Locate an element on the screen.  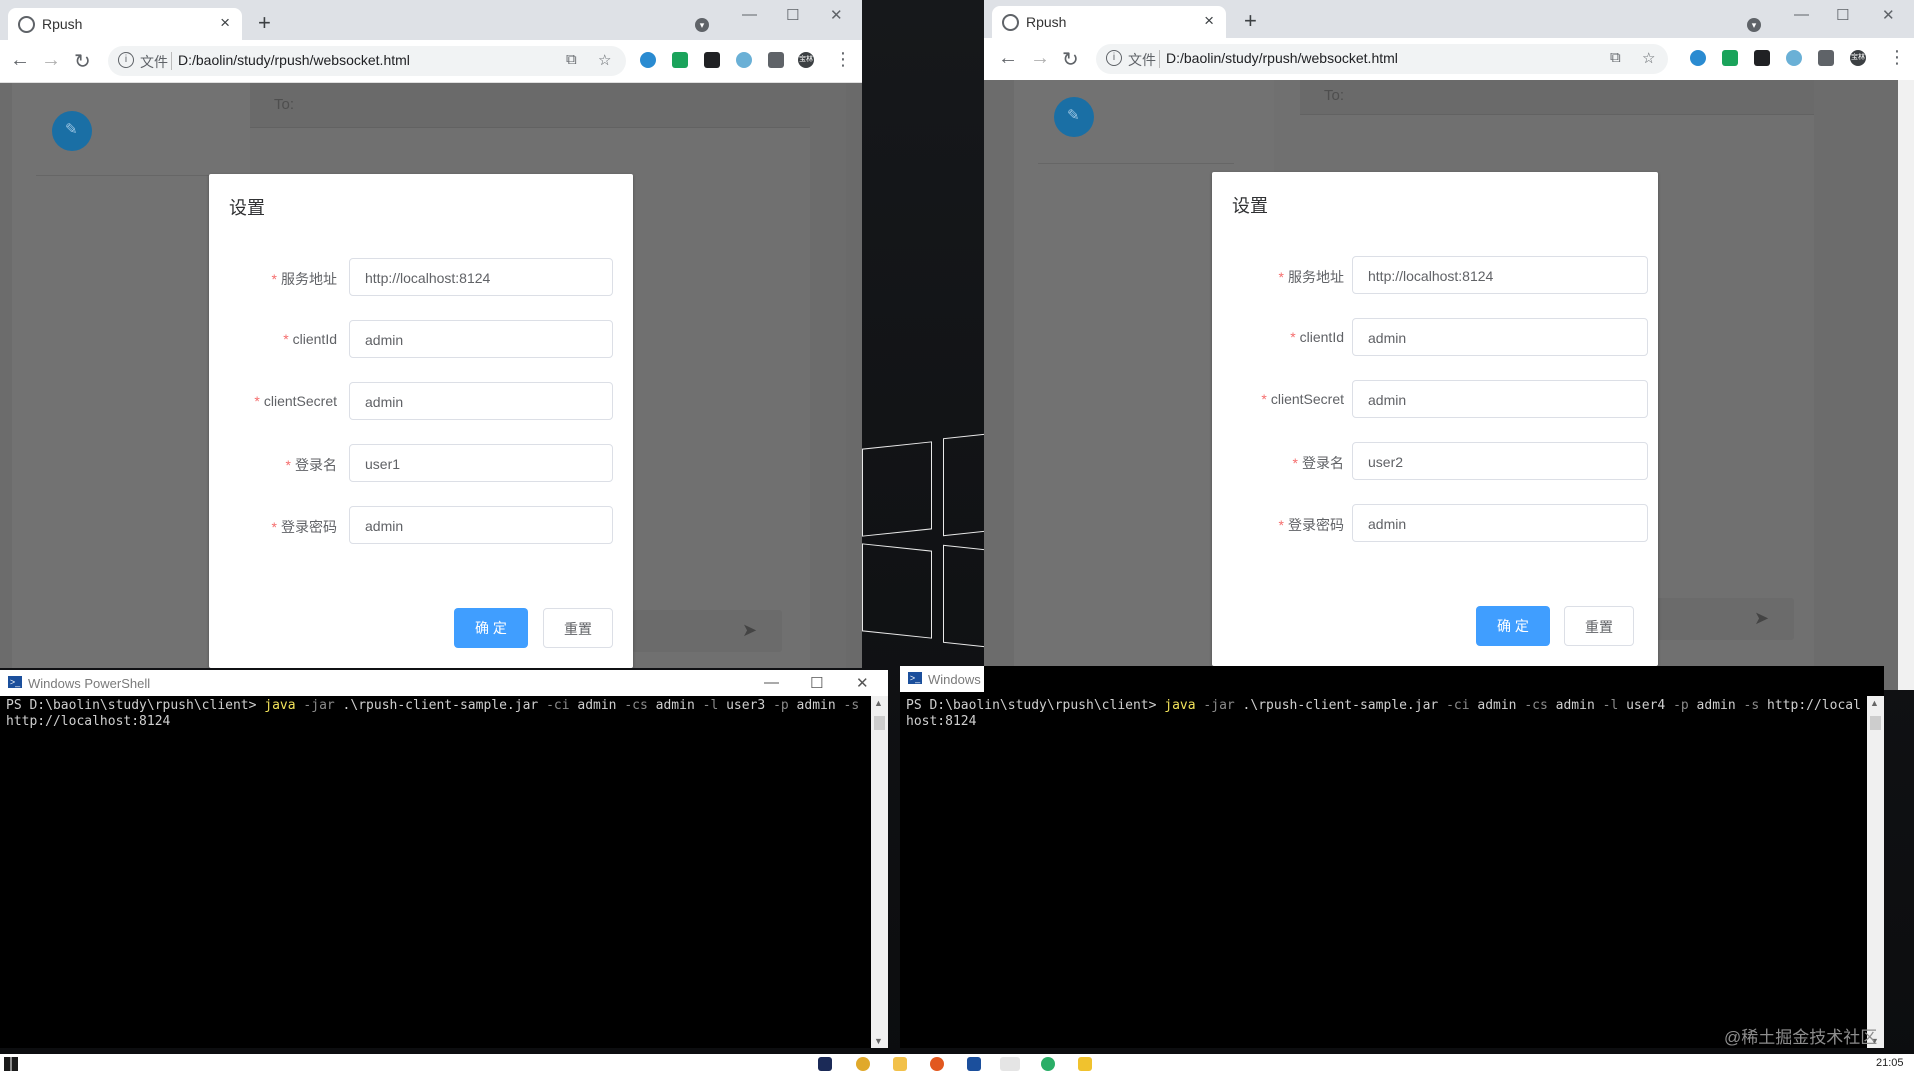
app-orange-icon is located at coordinates (937, 1064).